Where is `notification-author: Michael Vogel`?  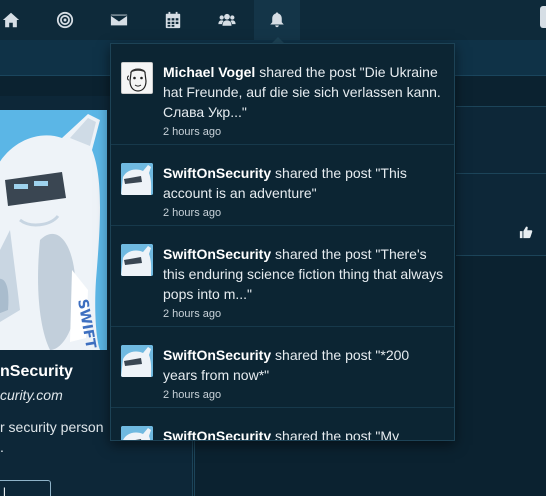 notification-author: Michael Vogel is located at coordinates (209, 72).